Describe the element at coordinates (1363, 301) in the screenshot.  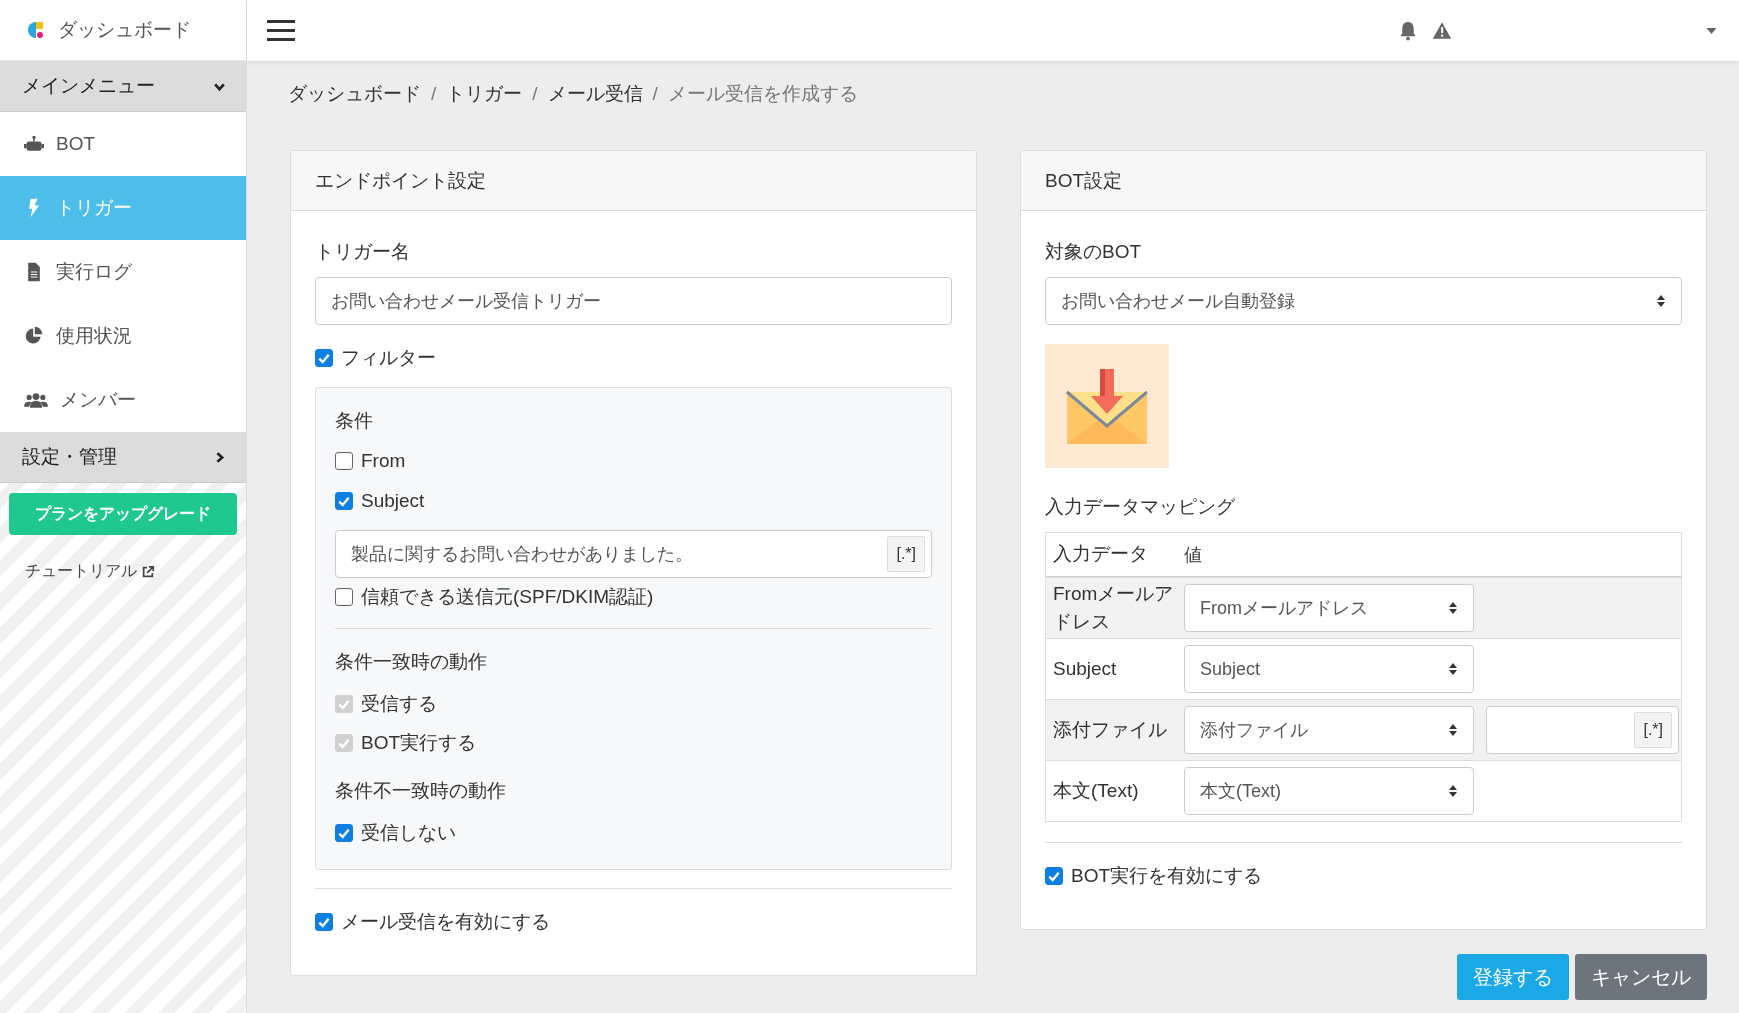
I see `bot-select: お問い合わせメール自動登録` at that location.